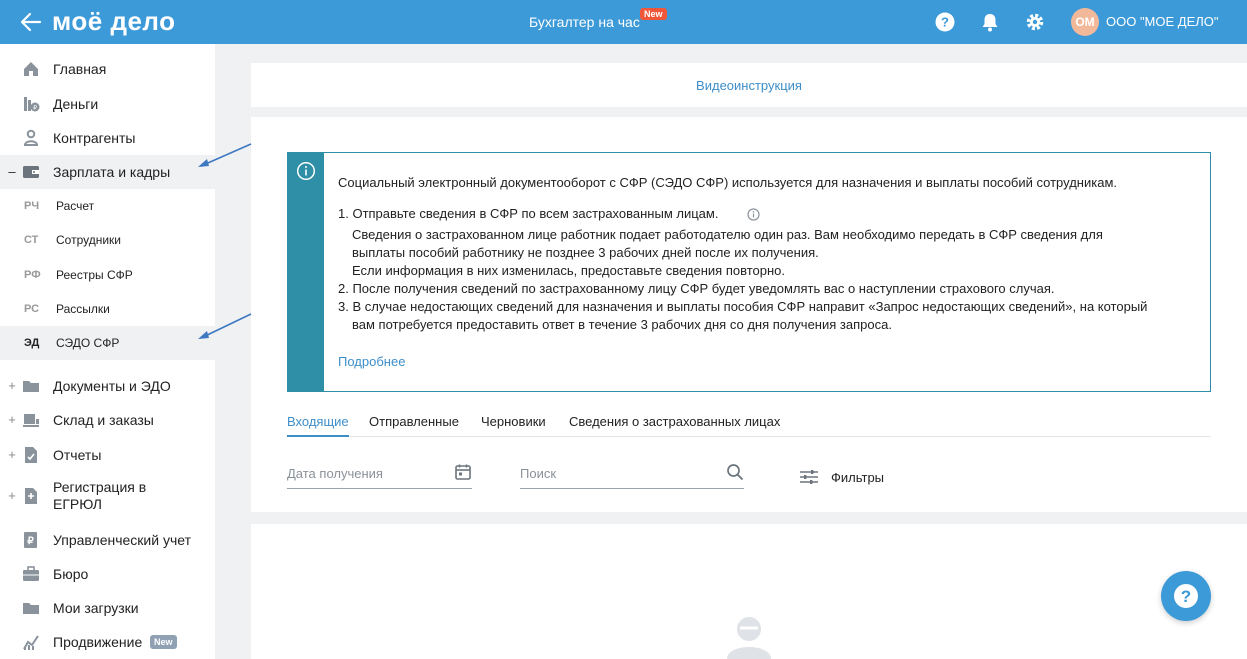 The image size is (1247, 659). I want to click on sidebar-item-label: Регистрация в ЕГРЮЛ, so click(100, 495).